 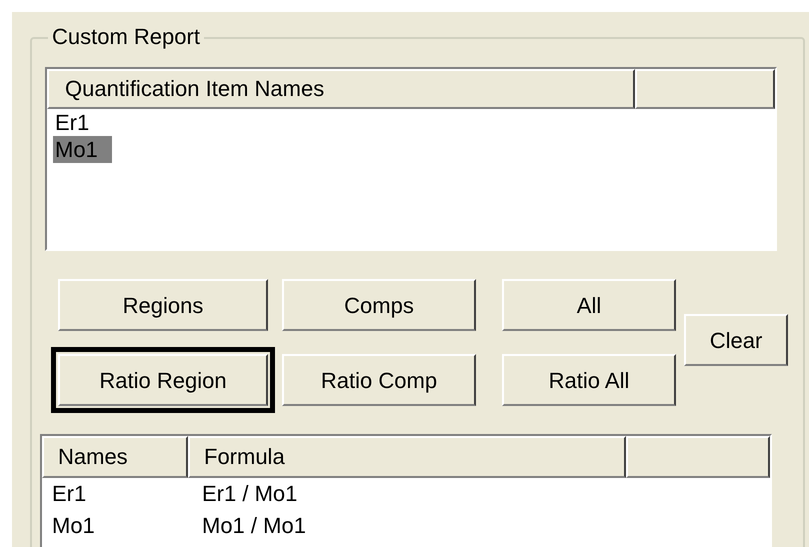 I want to click on table-cell-text: Mo1, so click(x=73, y=526).